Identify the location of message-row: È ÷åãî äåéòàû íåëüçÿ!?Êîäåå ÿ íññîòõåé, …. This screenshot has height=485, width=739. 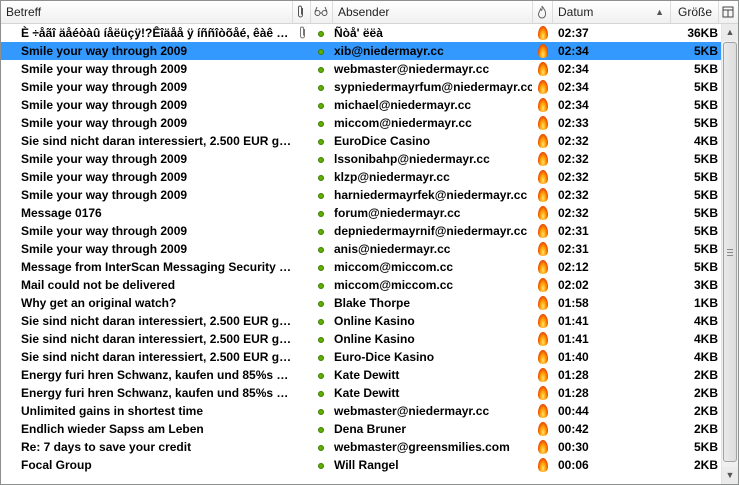
(361, 33).